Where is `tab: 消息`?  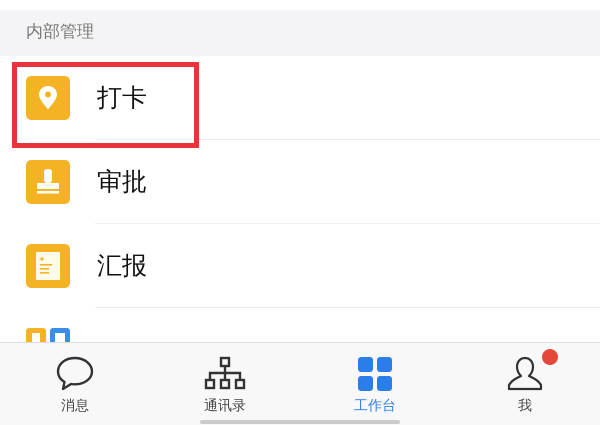 tab: 消息 is located at coordinates (75, 384).